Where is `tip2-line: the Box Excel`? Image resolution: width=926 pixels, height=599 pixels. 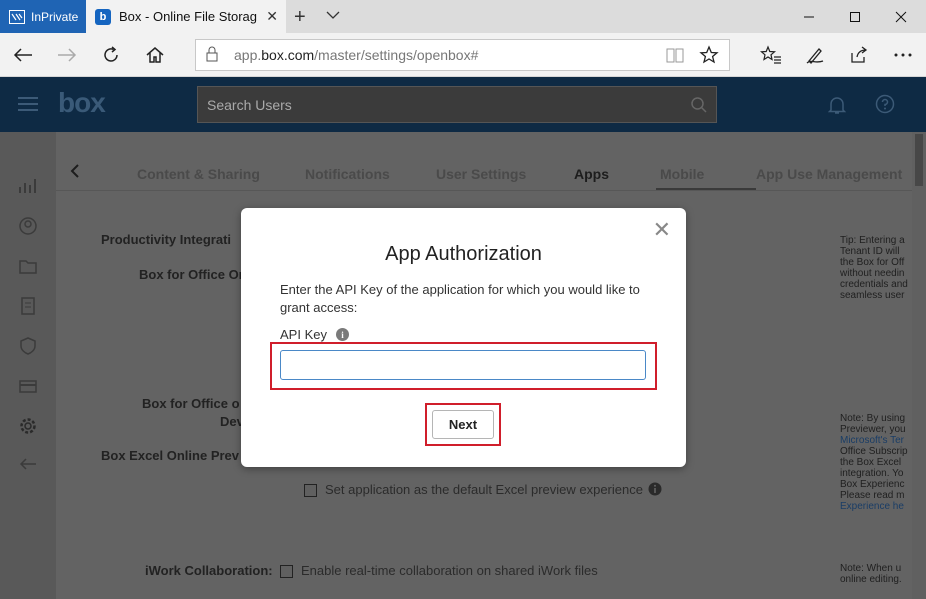
tip2-line: the Box Excel is located at coordinates (871, 462).